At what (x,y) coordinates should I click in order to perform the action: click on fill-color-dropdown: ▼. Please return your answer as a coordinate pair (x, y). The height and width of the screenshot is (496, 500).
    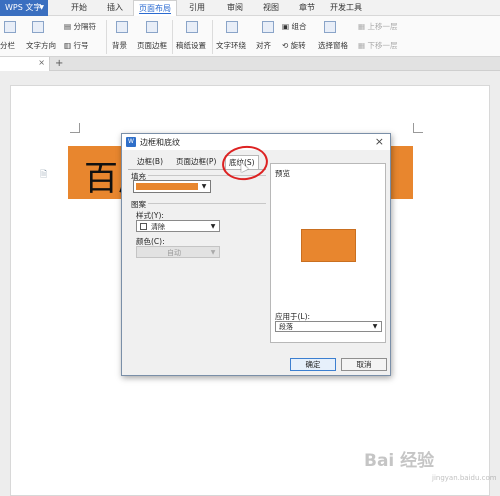
    Looking at the image, I should click on (172, 186).